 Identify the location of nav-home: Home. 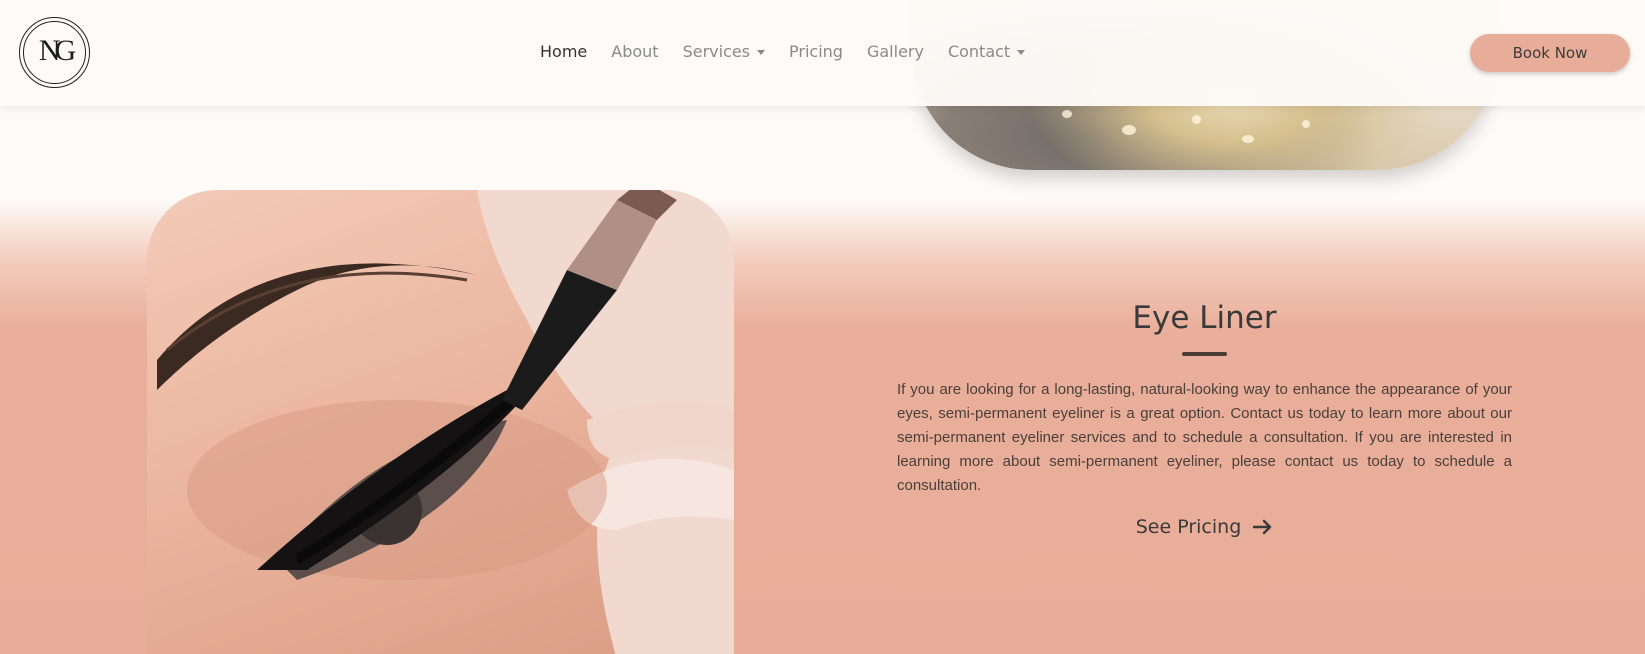
(563, 51).